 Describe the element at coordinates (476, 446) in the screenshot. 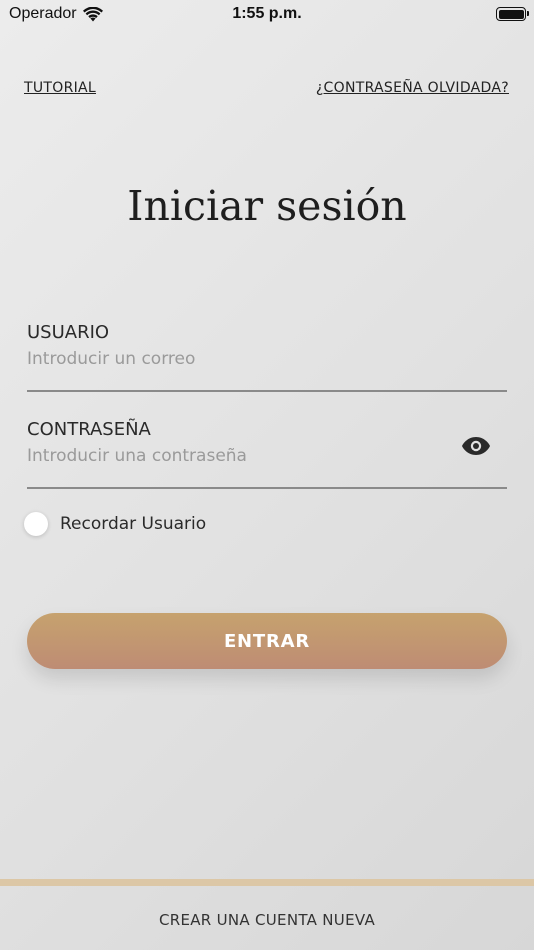

I see `eye-icon` at that location.